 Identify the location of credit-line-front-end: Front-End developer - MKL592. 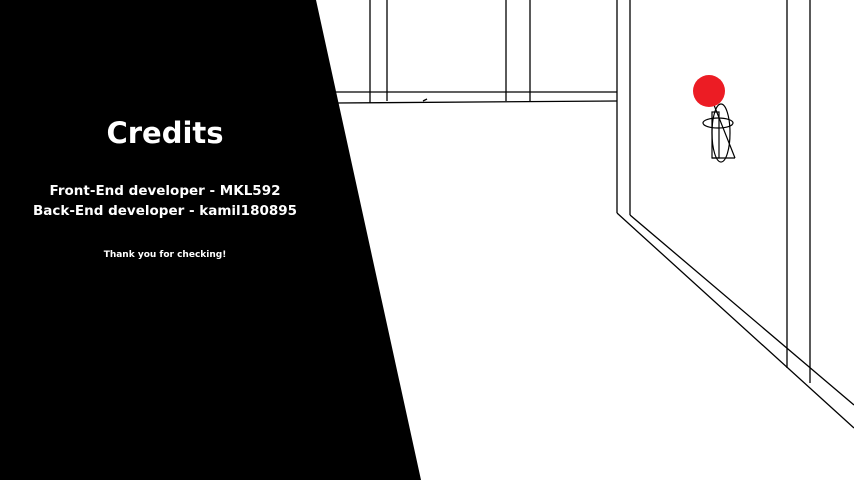
(165, 191).